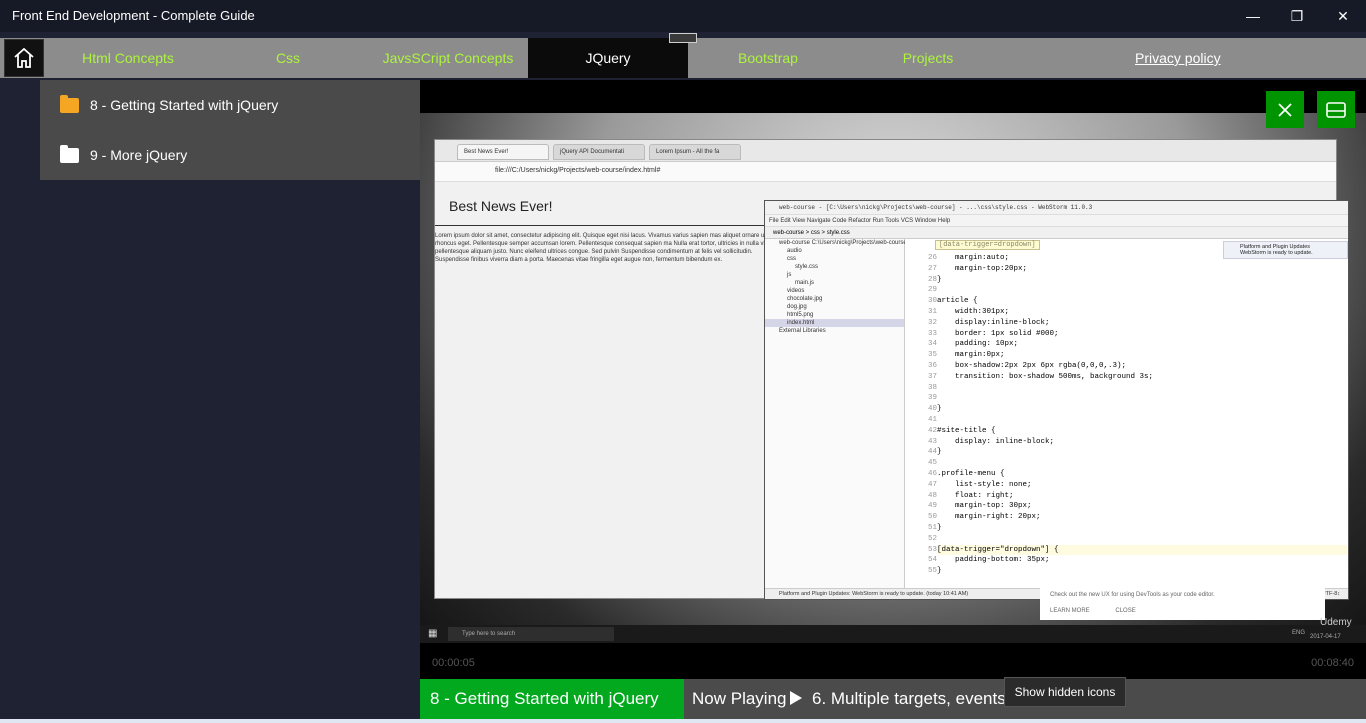 The height and width of the screenshot is (723, 1366). What do you see at coordinates (184, 105) in the screenshot?
I see `sidebar-item-label: 8 - Getting Started with jQuery` at bounding box center [184, 105].